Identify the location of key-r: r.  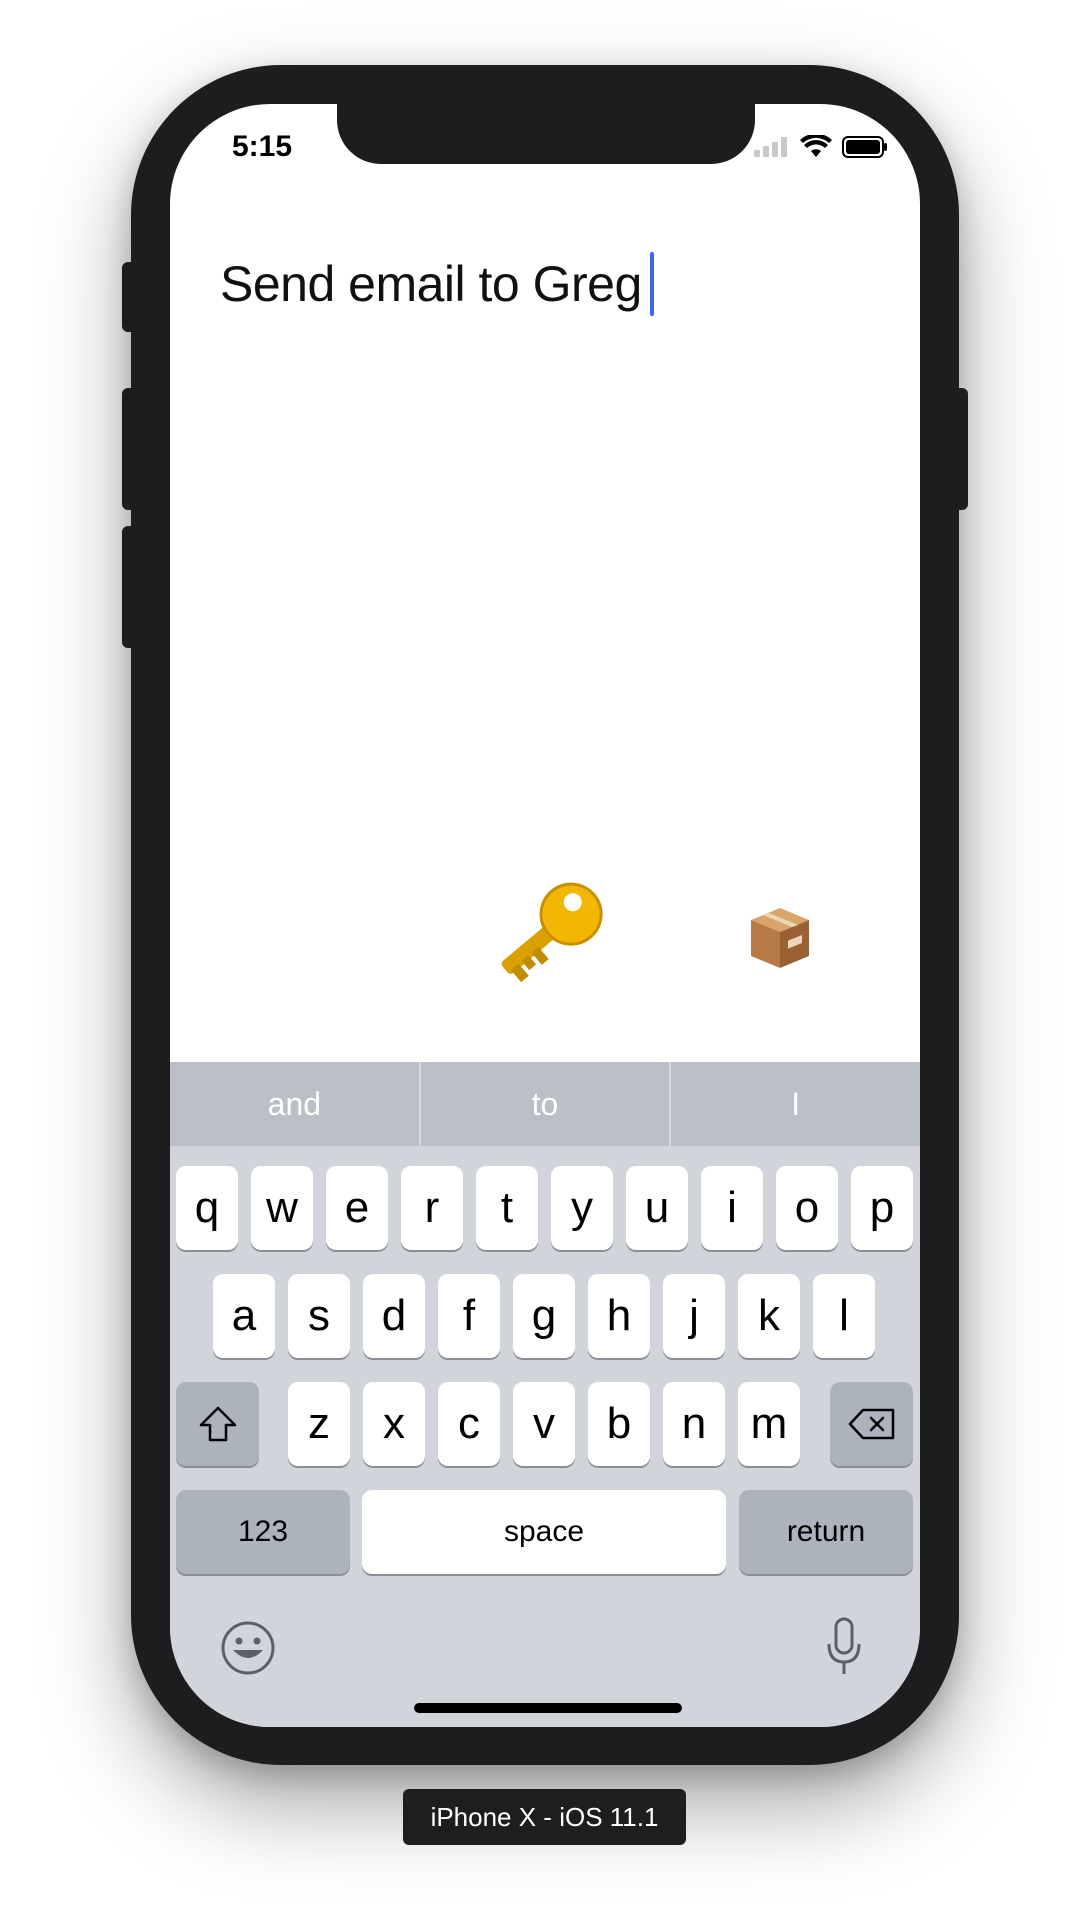
(432, 1208).